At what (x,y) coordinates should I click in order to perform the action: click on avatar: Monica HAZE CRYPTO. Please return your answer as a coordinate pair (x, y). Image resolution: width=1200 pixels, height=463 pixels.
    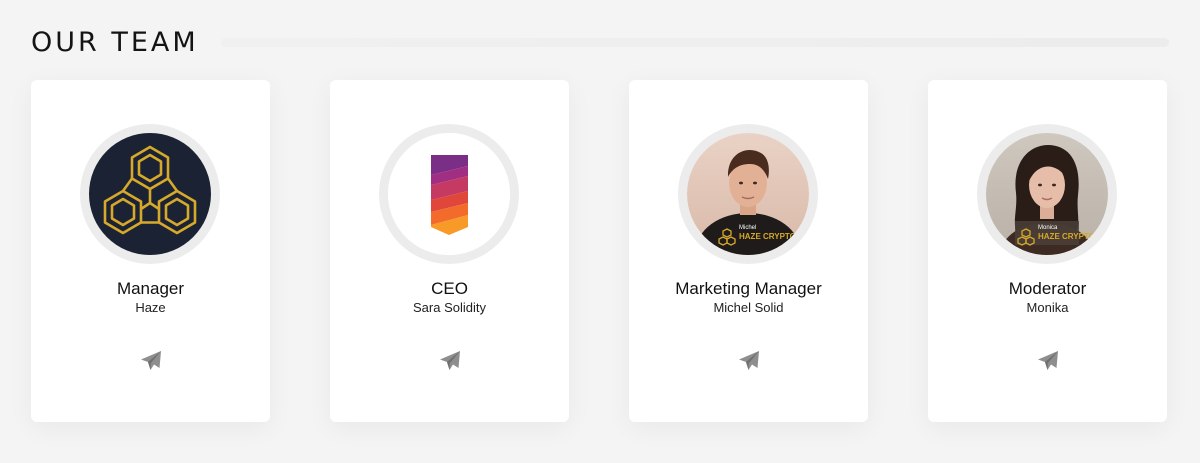
    Looking at the image, I should click on (1047, 194).